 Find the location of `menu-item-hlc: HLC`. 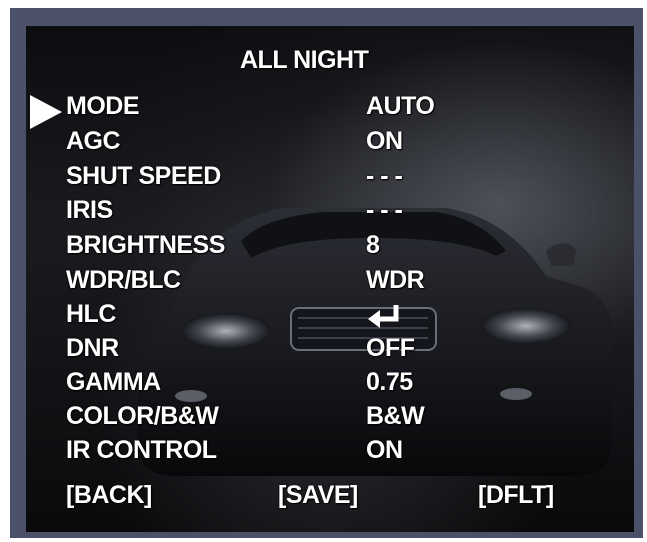

menu-item-hlc: HLC is located at coordinates (330, 317).